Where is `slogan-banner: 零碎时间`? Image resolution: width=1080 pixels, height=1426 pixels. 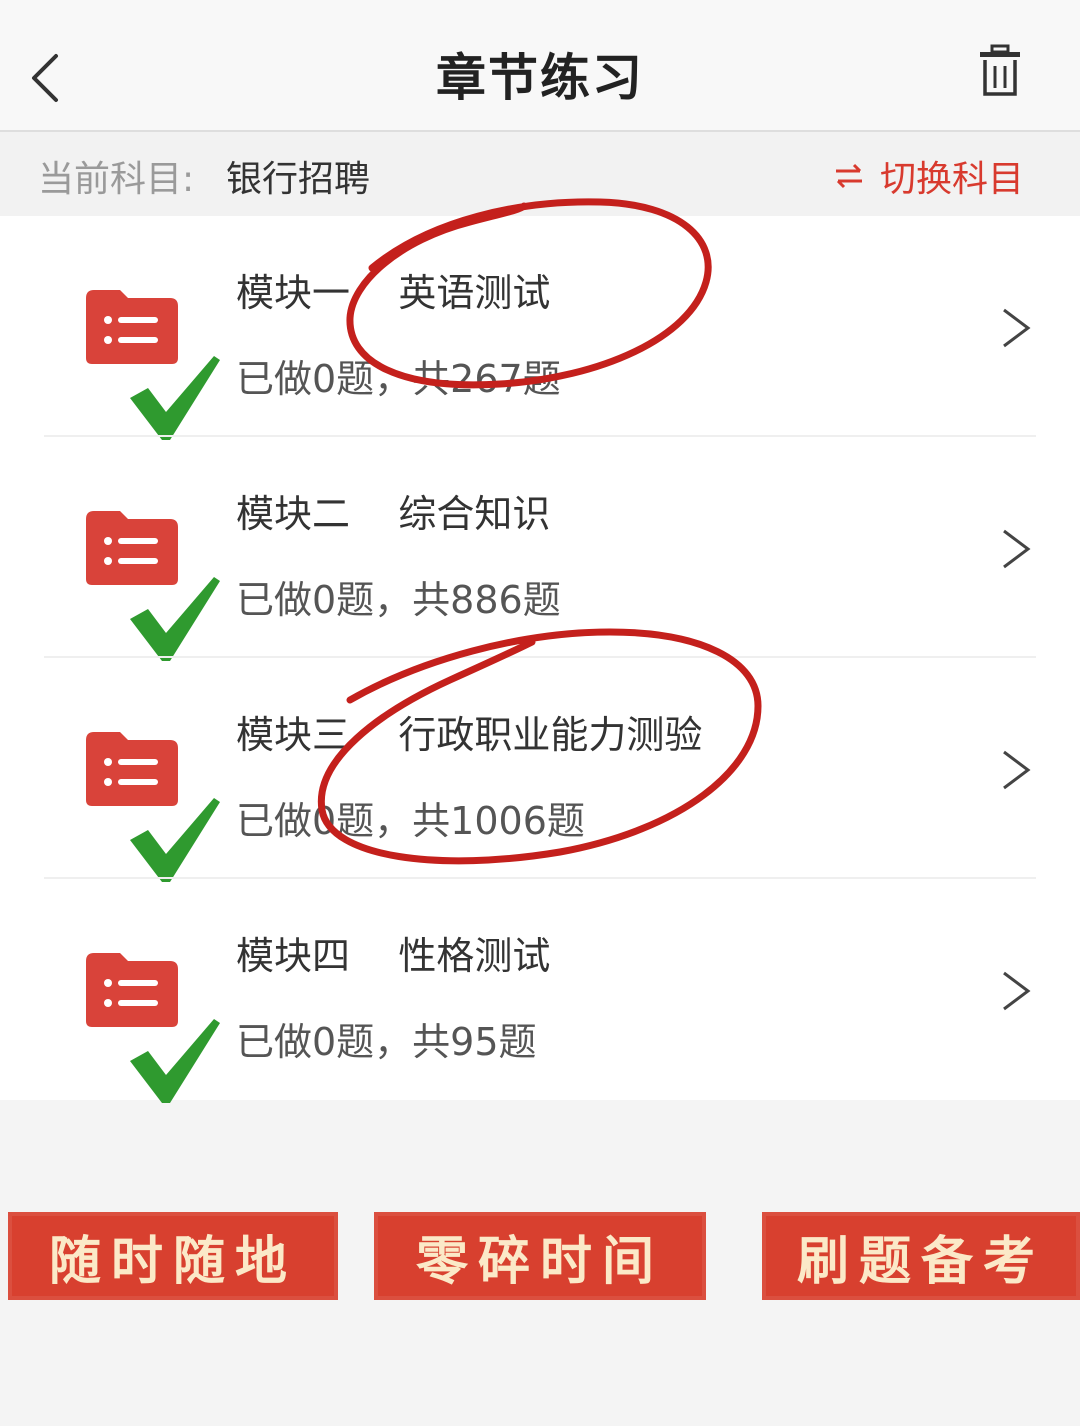
slogan-banner: 零碎时间 is located at coordinates (540, 1256).